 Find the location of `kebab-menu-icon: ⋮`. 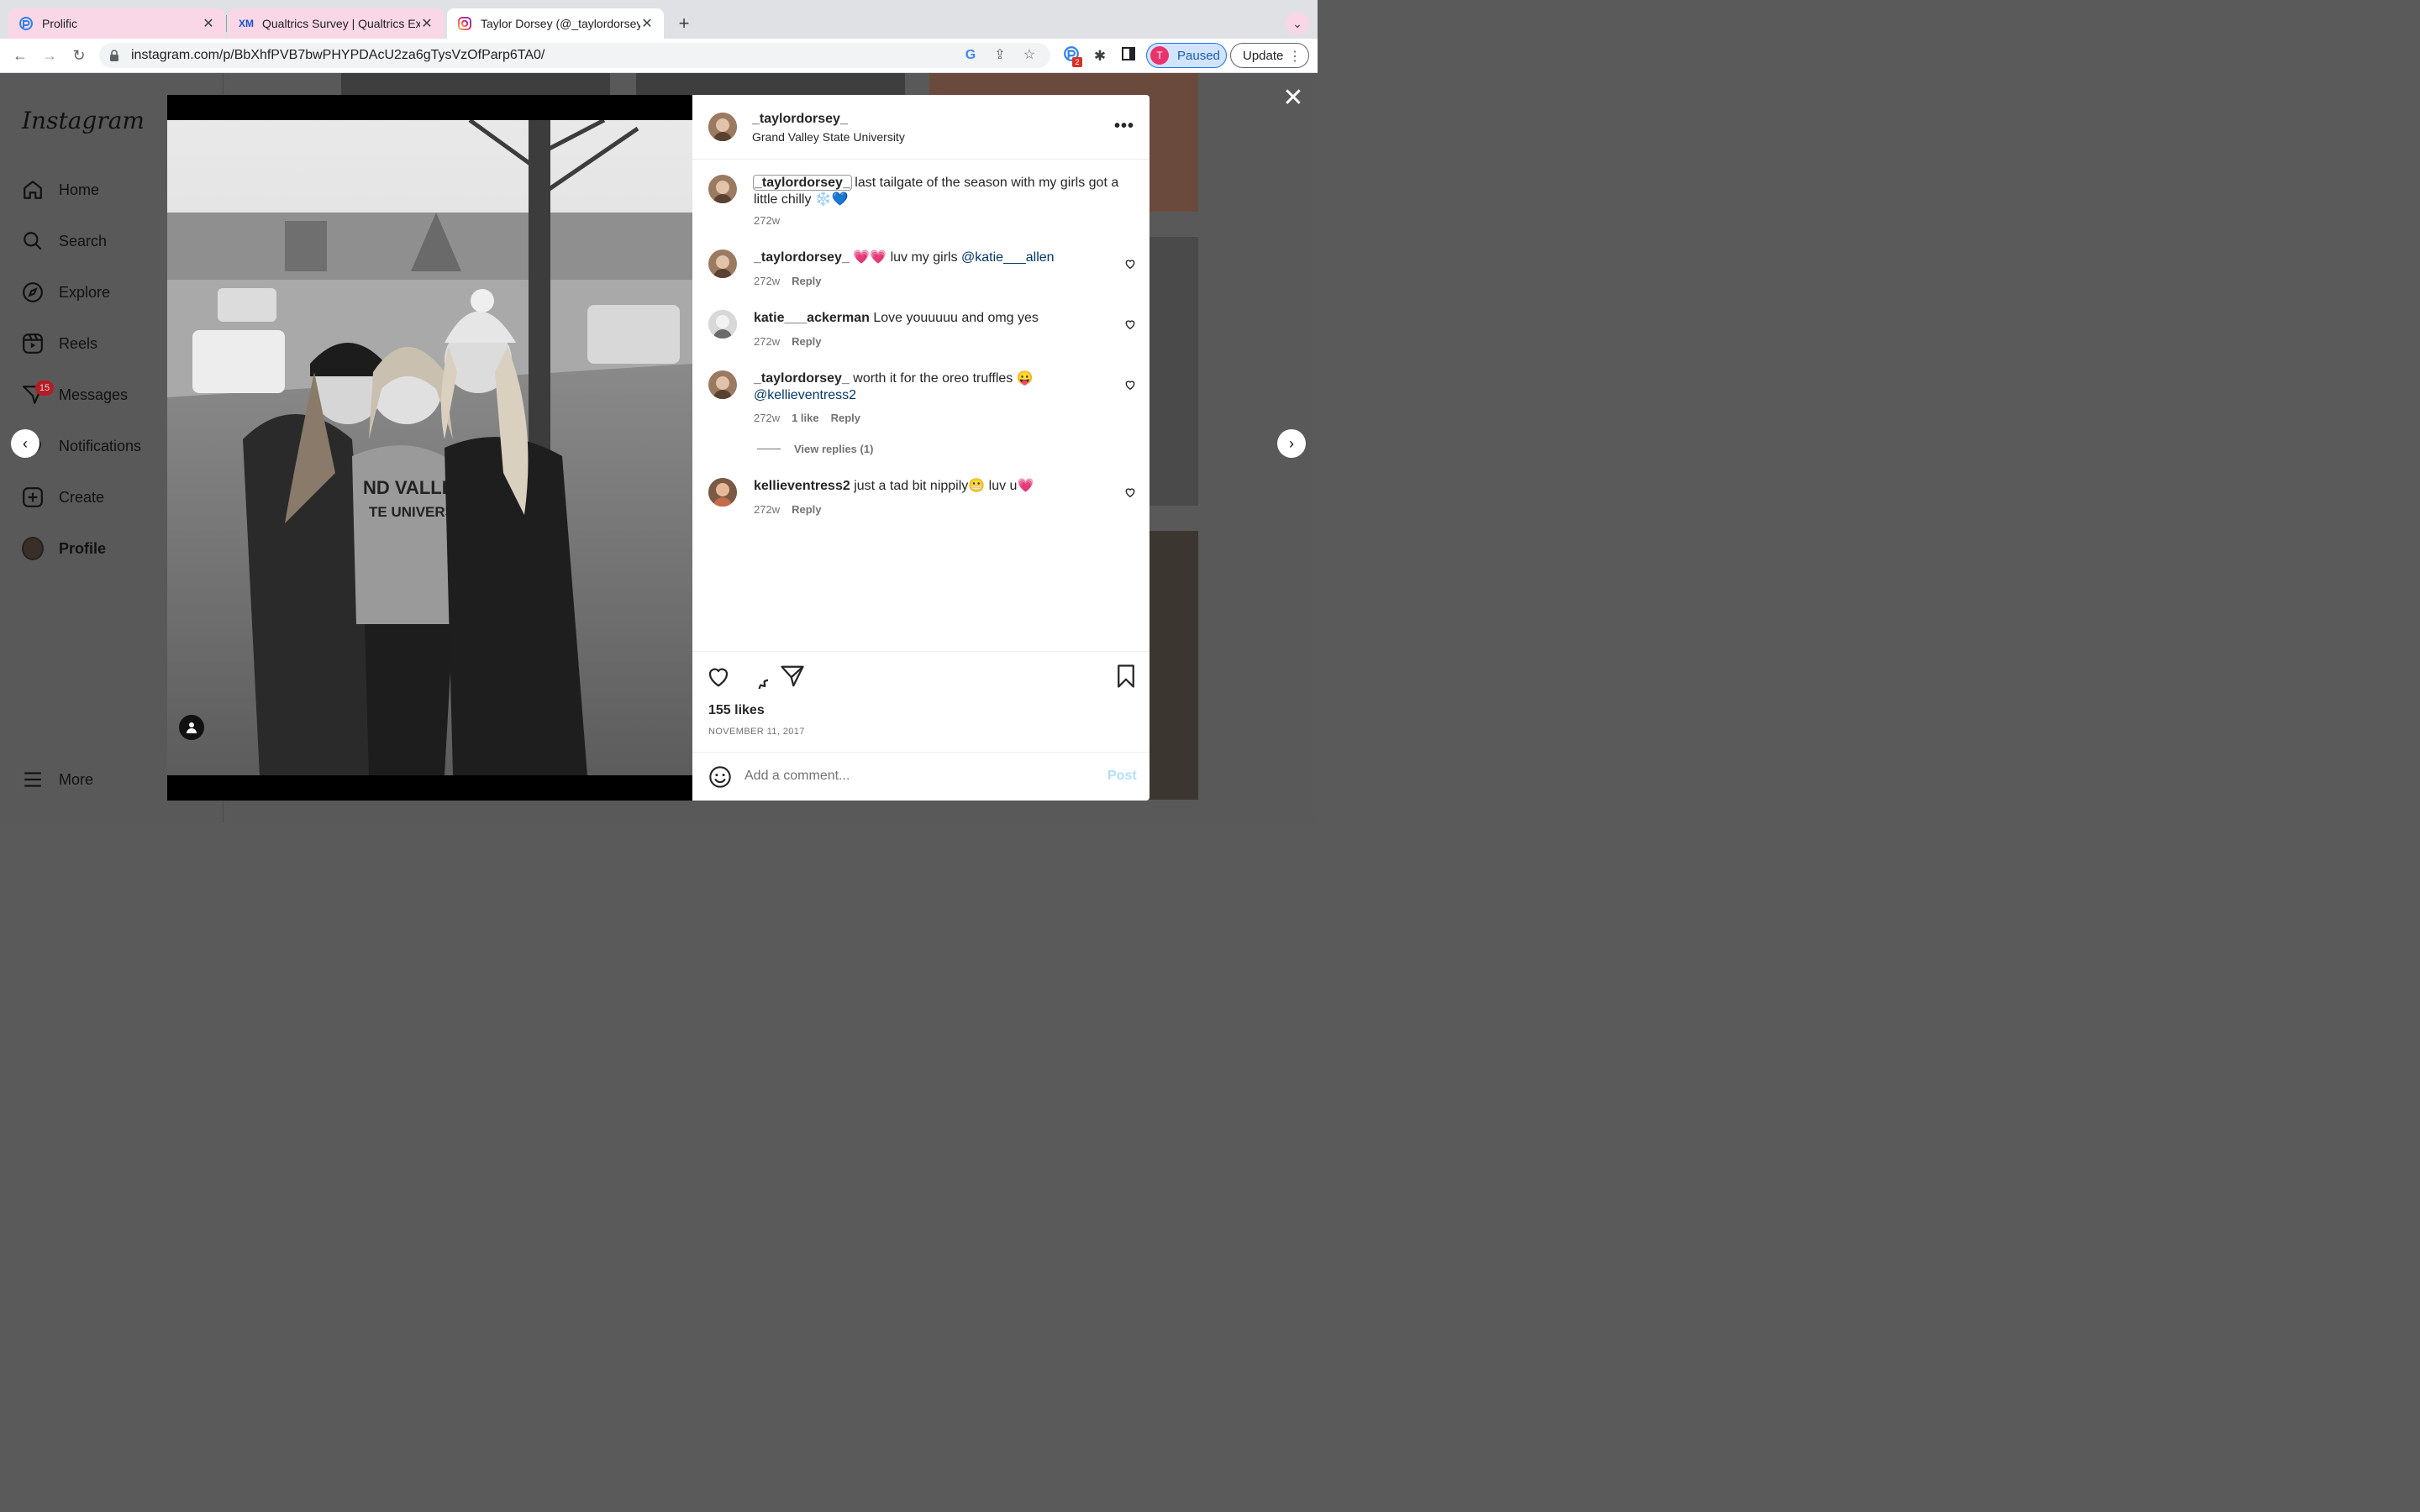

kebab-menu-icon: ⋮ is located at coordinates (1295, 56).